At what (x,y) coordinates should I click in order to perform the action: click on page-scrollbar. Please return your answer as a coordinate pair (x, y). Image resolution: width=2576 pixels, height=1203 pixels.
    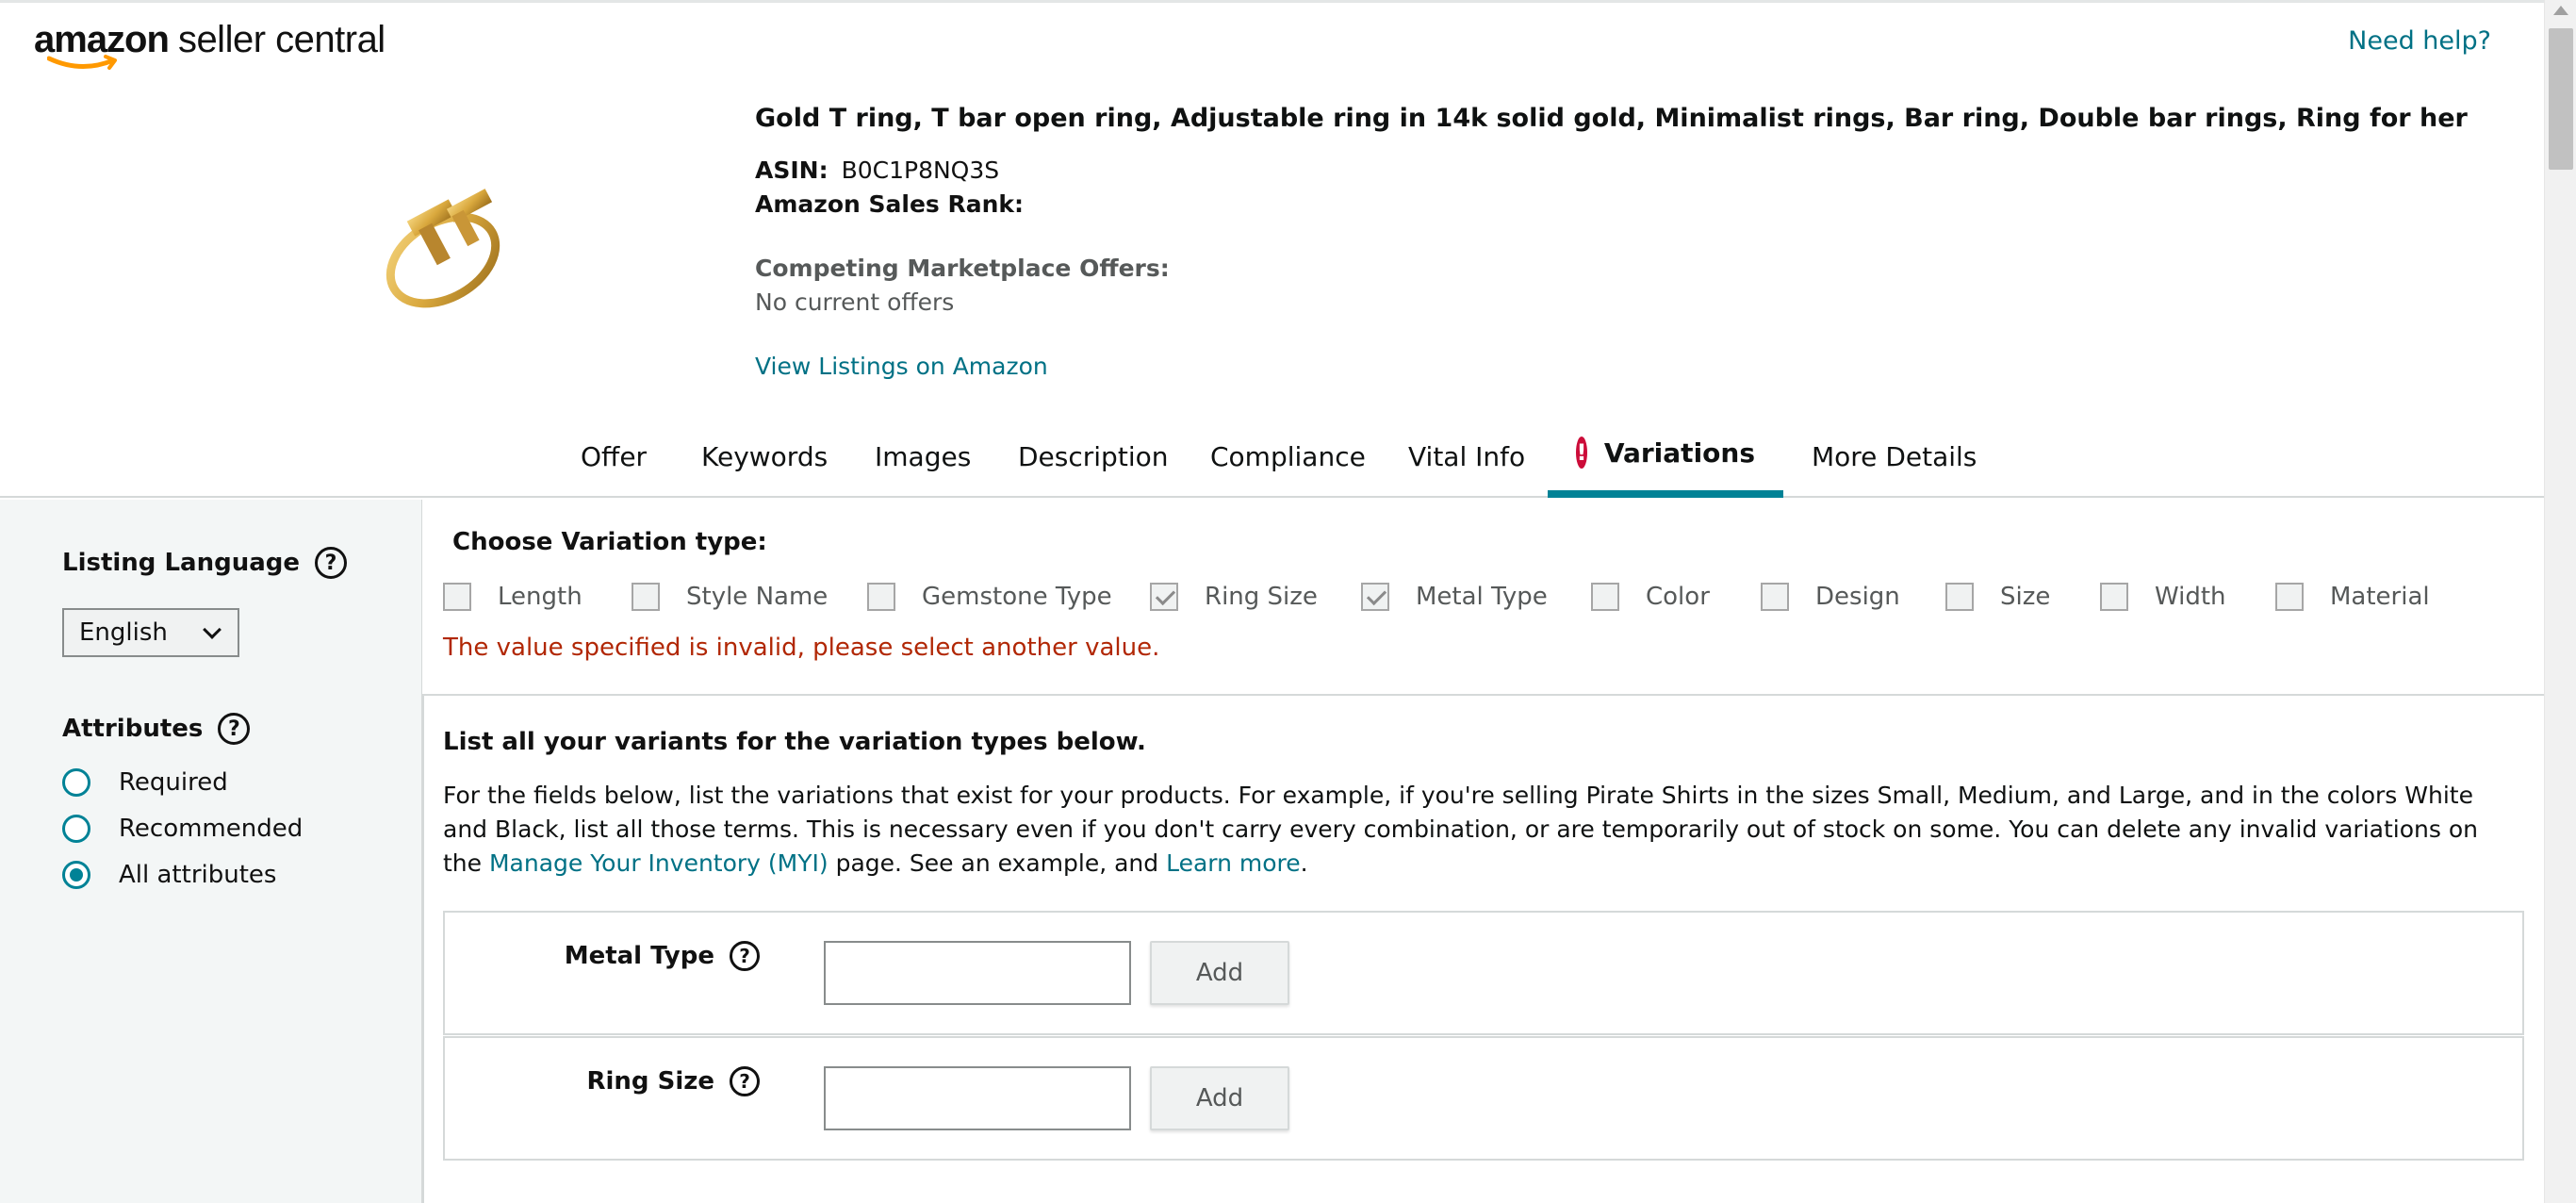
    Looking at the image, I should click on (2560, 601).